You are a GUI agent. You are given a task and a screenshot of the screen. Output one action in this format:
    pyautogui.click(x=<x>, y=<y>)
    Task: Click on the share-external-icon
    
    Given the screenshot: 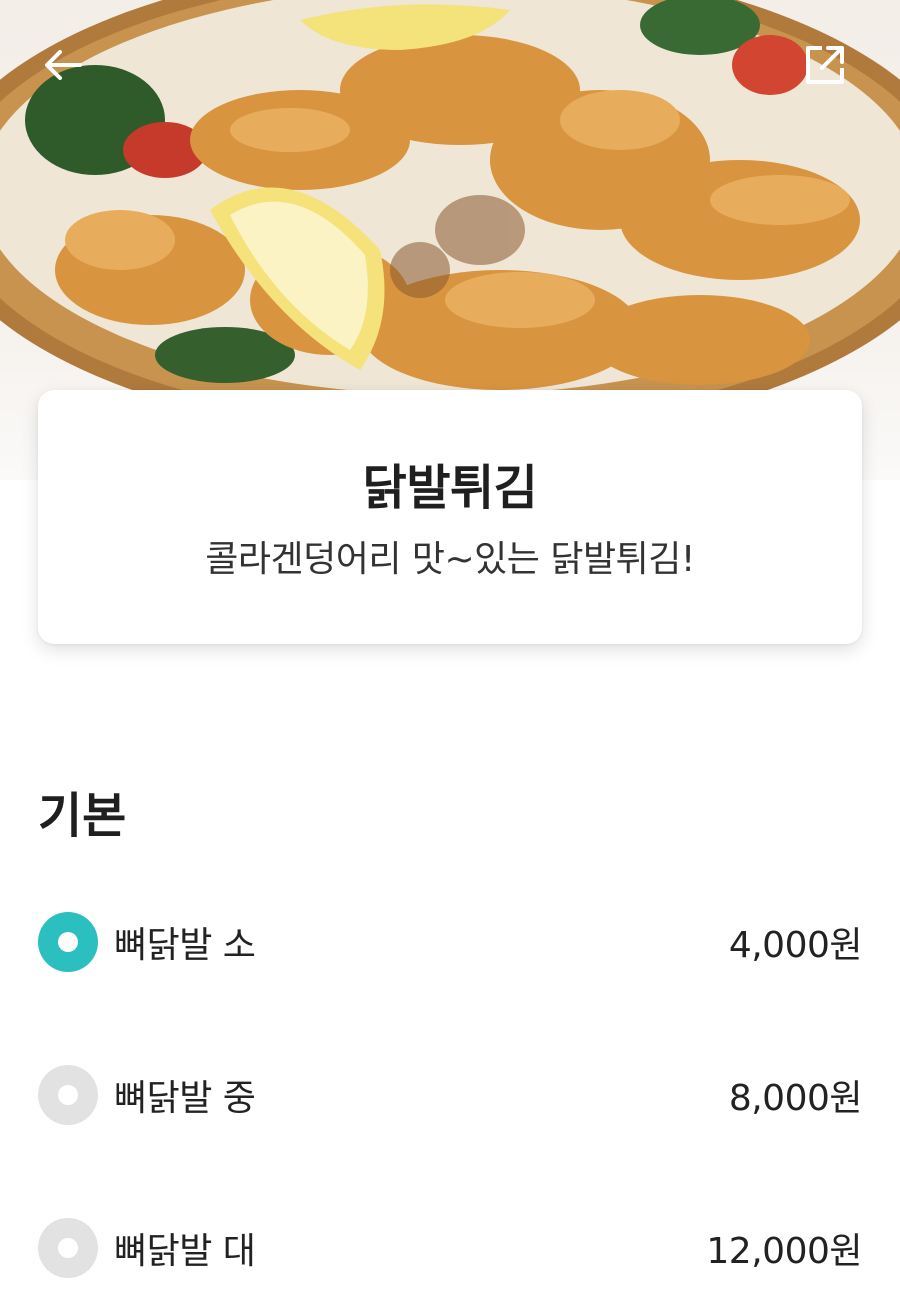 What is the action you would take?
    pyautogui.click(x=825, y=65)
    